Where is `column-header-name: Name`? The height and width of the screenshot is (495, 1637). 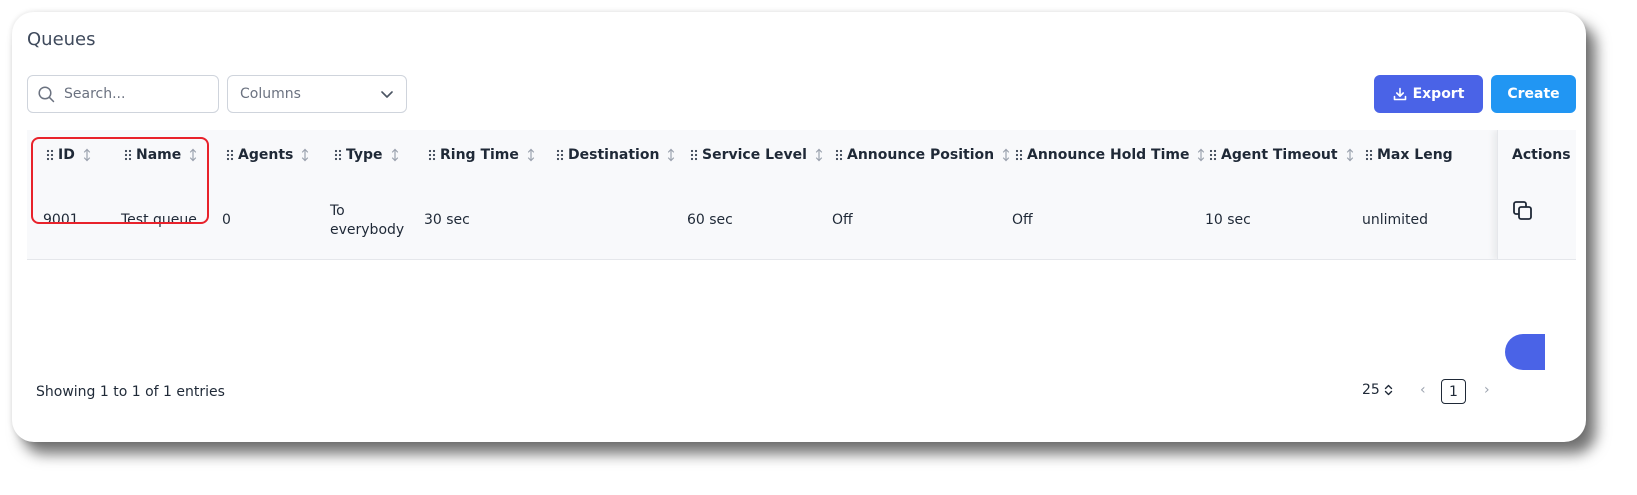 column-header-name: Name is located at coordinates (161, 155).